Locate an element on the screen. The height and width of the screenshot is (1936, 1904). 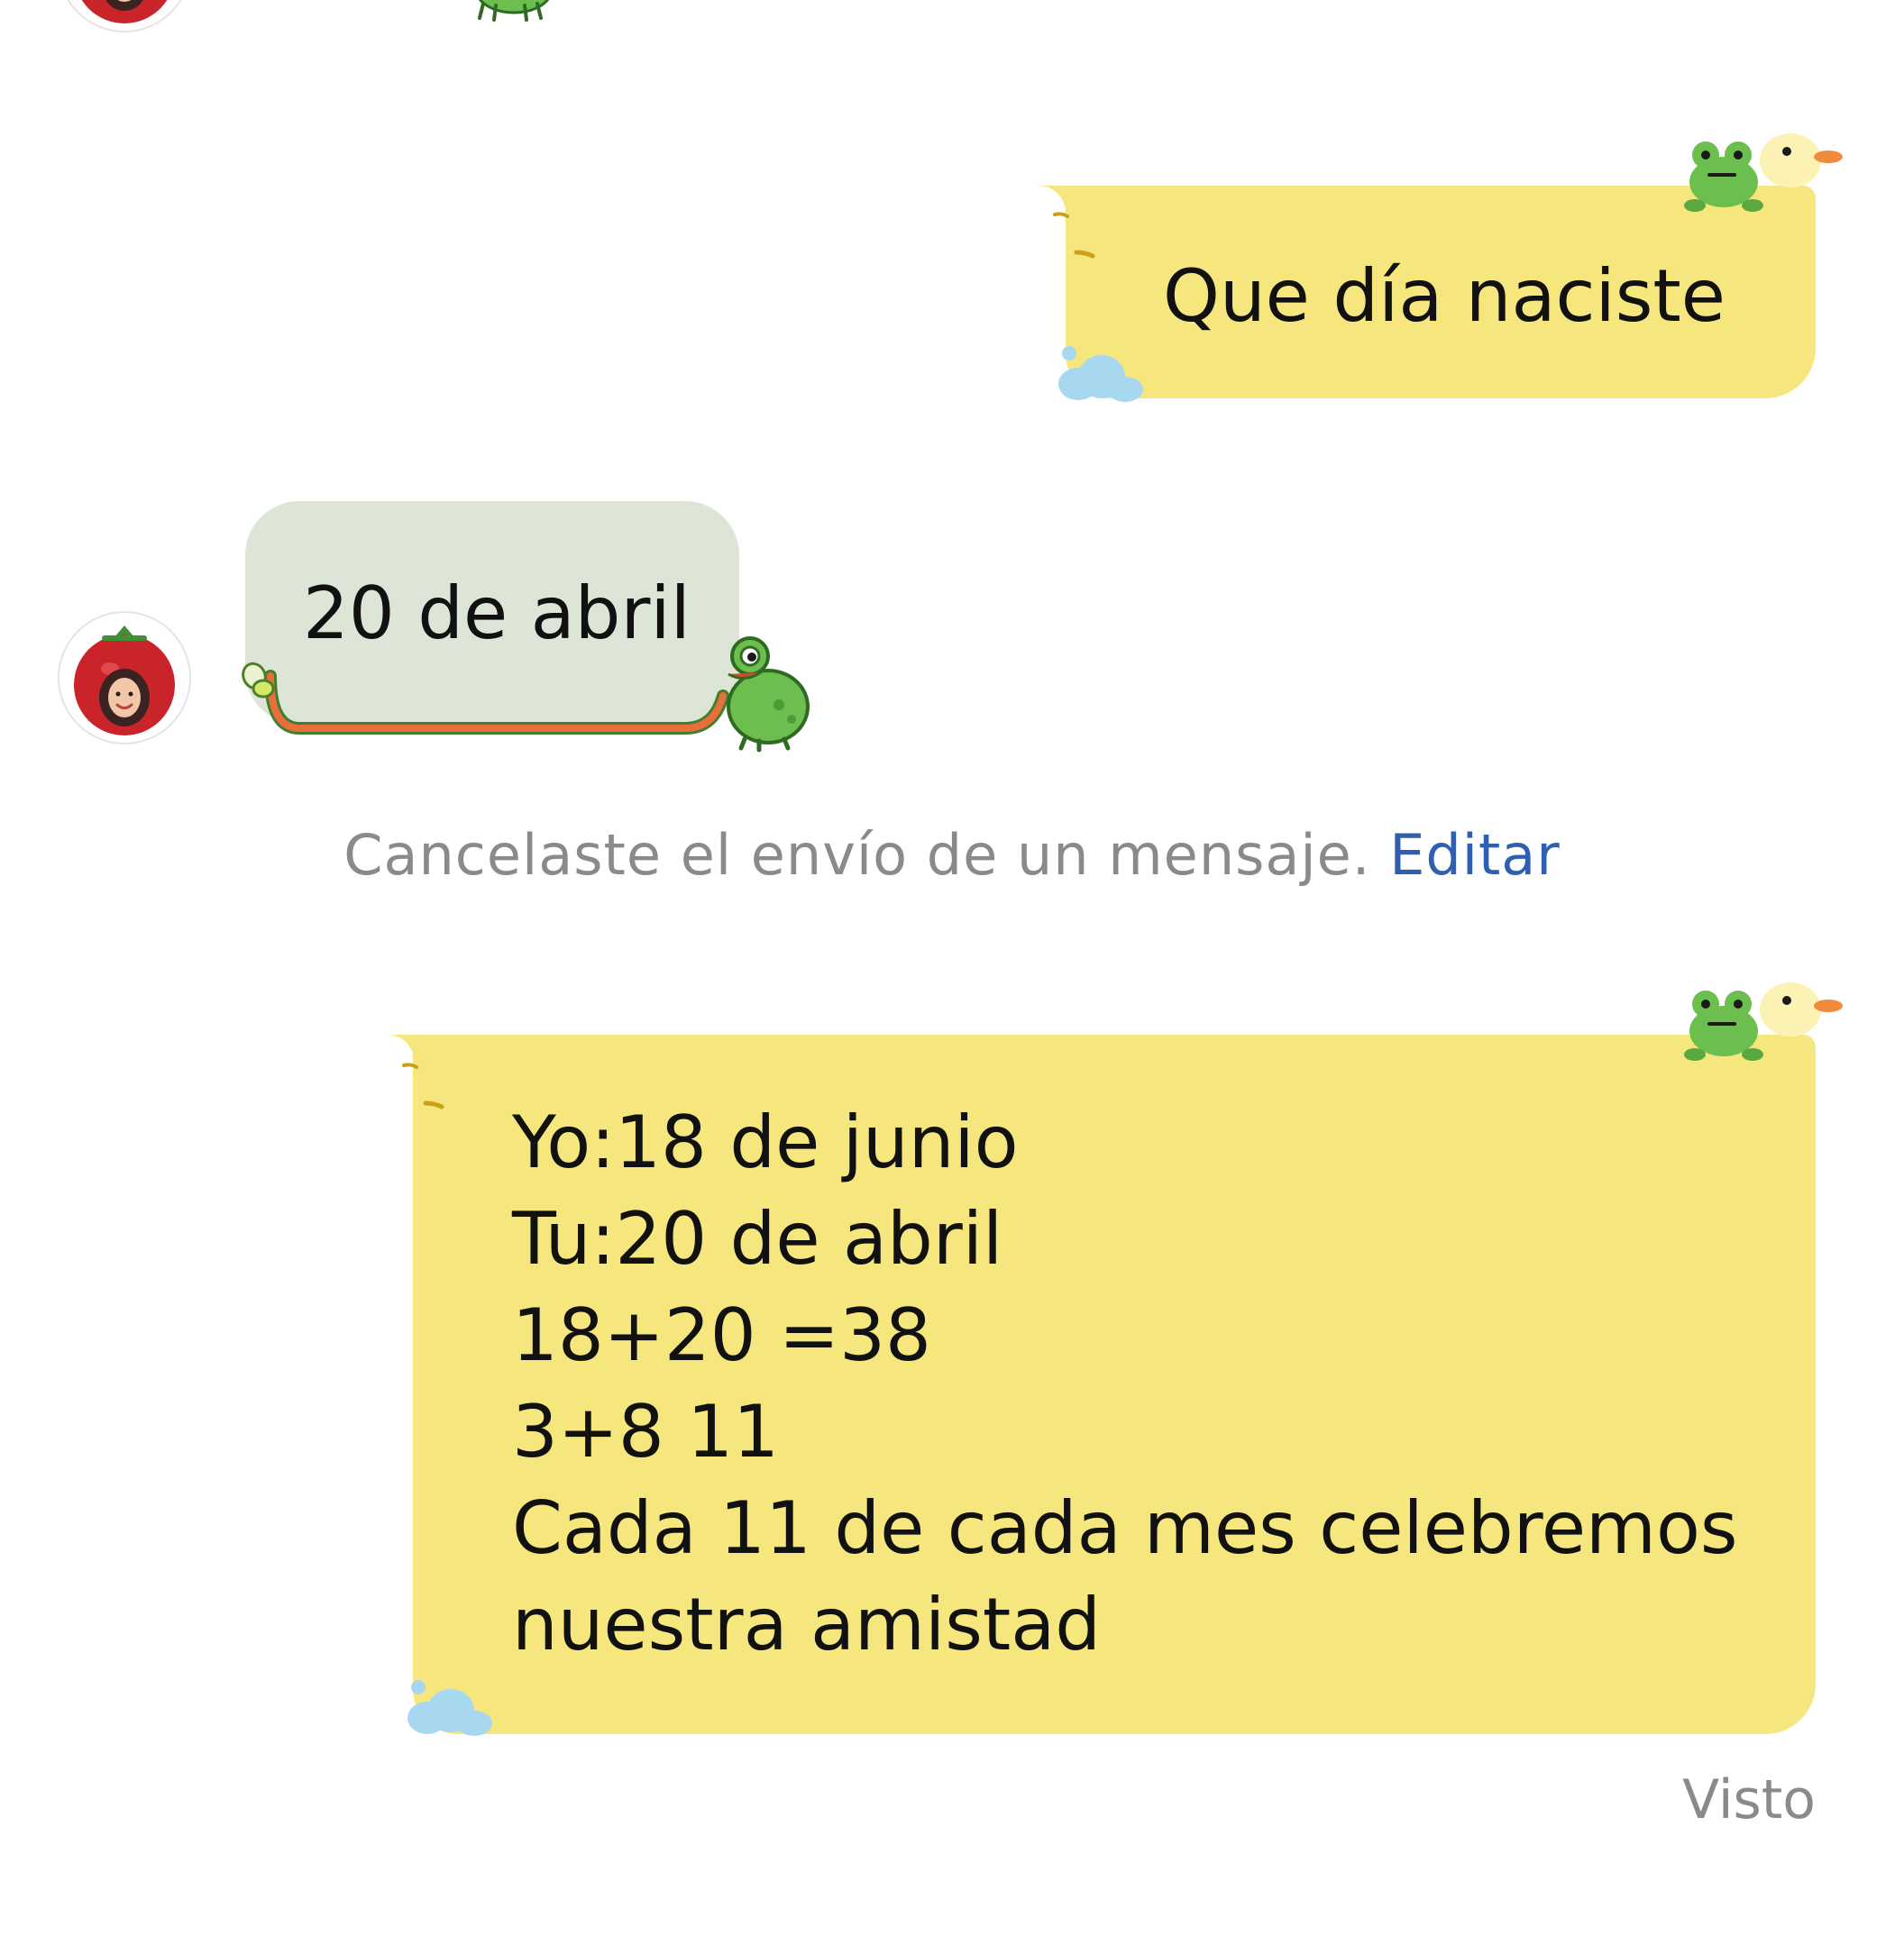
message-line: Yo:18 de junio is located at coordinates (765, 1142).